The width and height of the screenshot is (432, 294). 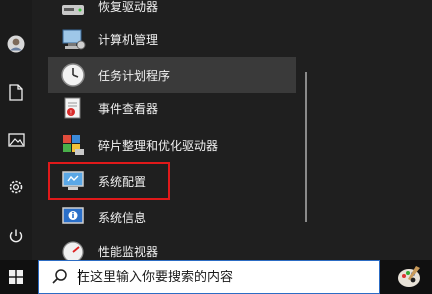 What do you see at coordinates (128, 251) in the screenshot?
I see `menu-item-label: 性能监视器` at bounding box center [128, 251].